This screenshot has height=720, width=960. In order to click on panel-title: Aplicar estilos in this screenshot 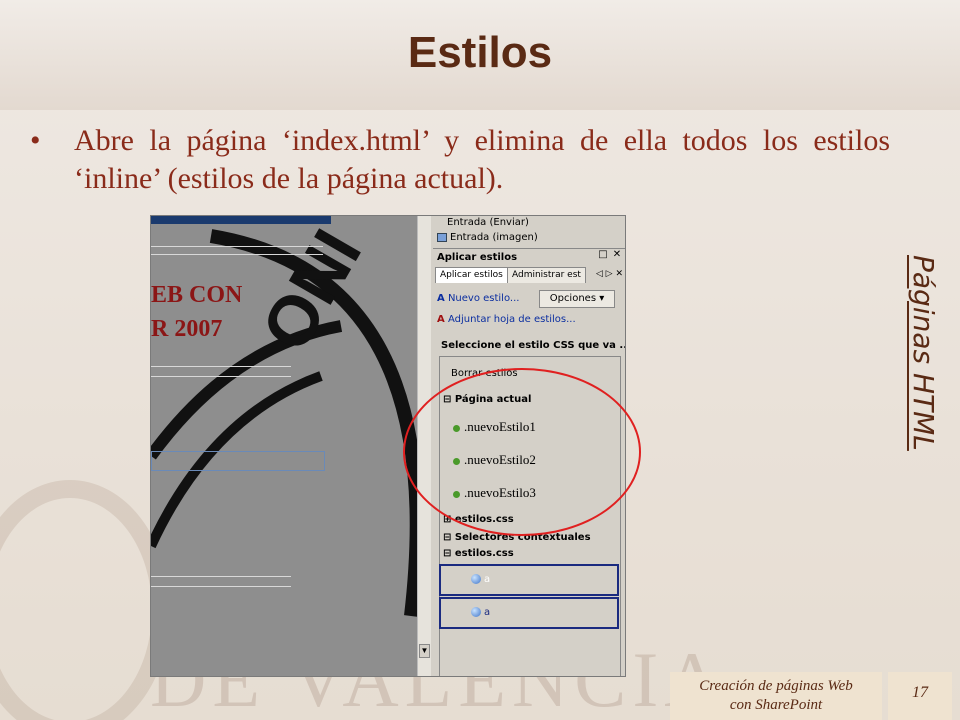, I will do `click(477, 257)`.